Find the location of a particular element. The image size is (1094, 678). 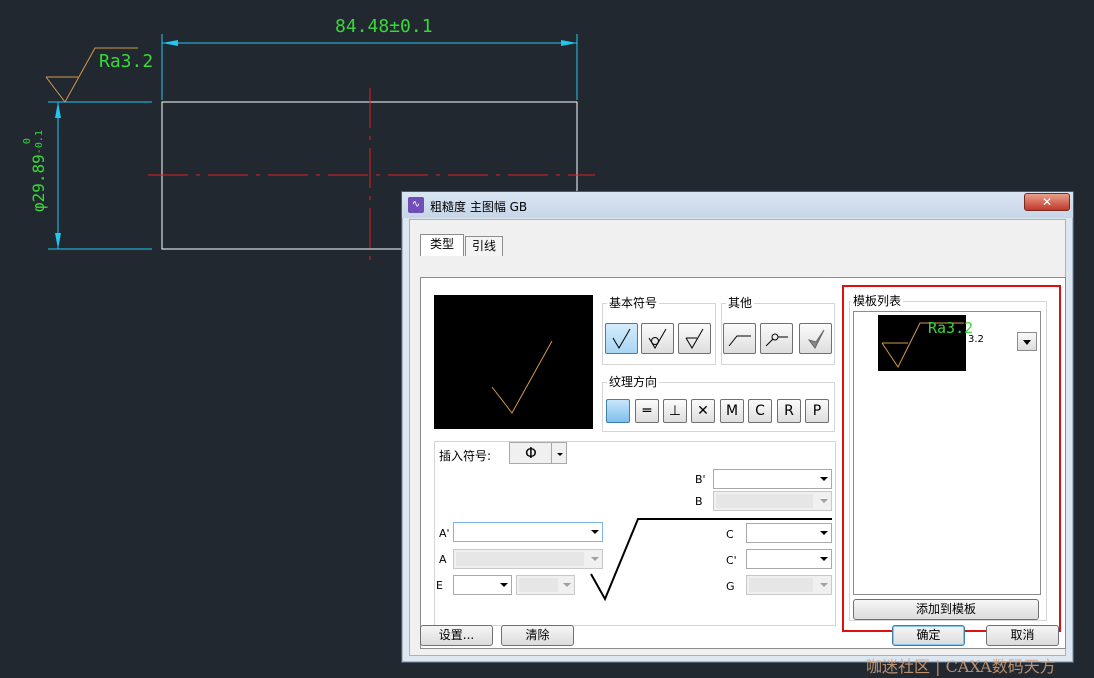

preview-check-icon is located at coordinates (522, 377).